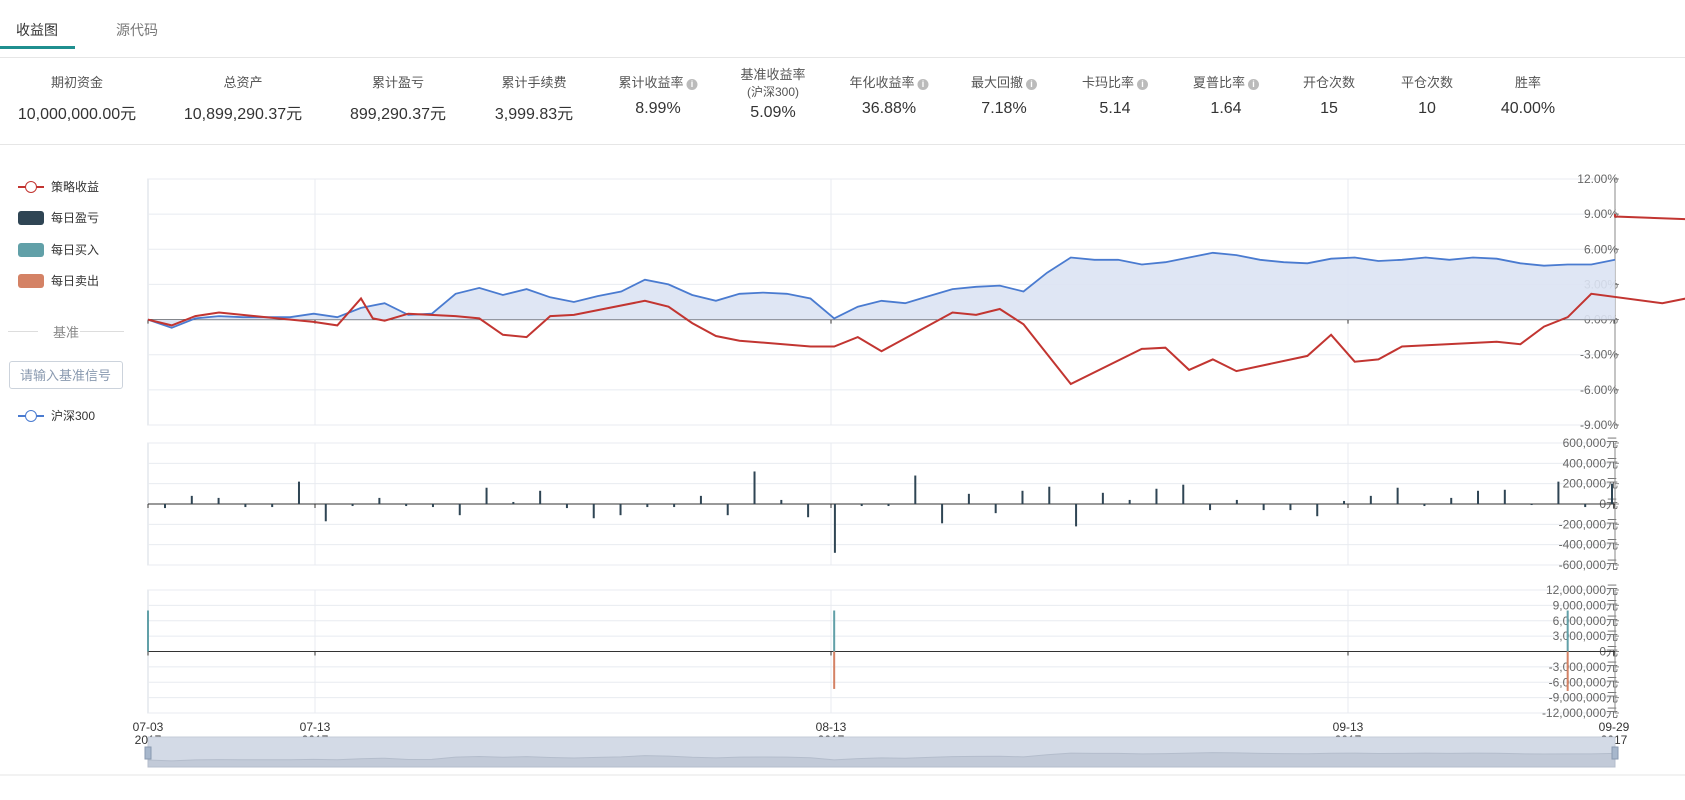  I want to click on y-tick-label: 200,000元, so click(1590, 484).